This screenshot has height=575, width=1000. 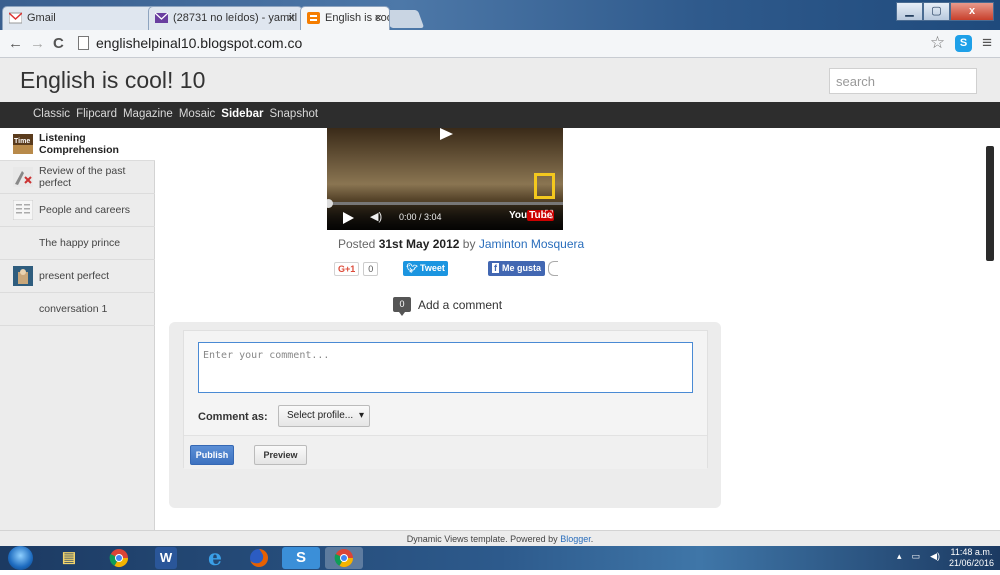 I want to click on blog-header: English is cool! 10 search, so click(x=500, y=80).